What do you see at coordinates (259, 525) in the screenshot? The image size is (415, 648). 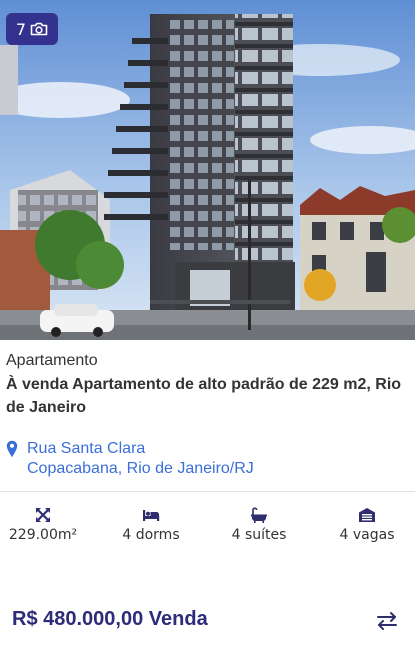 I see `feature-suites: 4 suítes` at bounding box center [259, 525].